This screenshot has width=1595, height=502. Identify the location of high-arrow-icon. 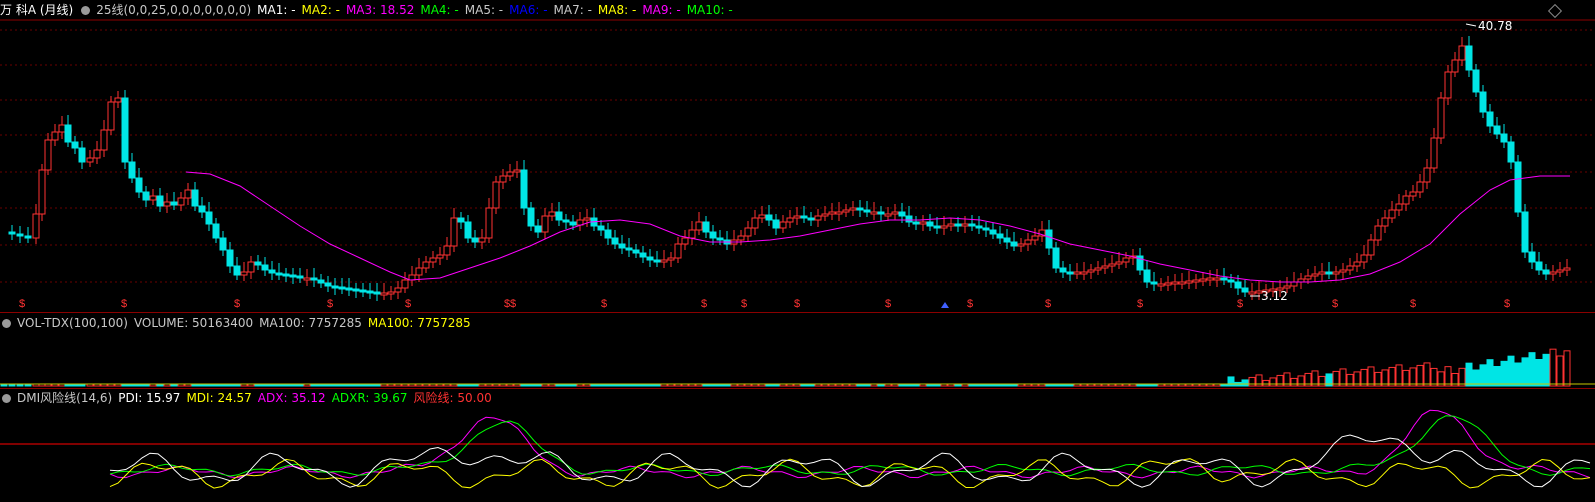
(1471, 25).